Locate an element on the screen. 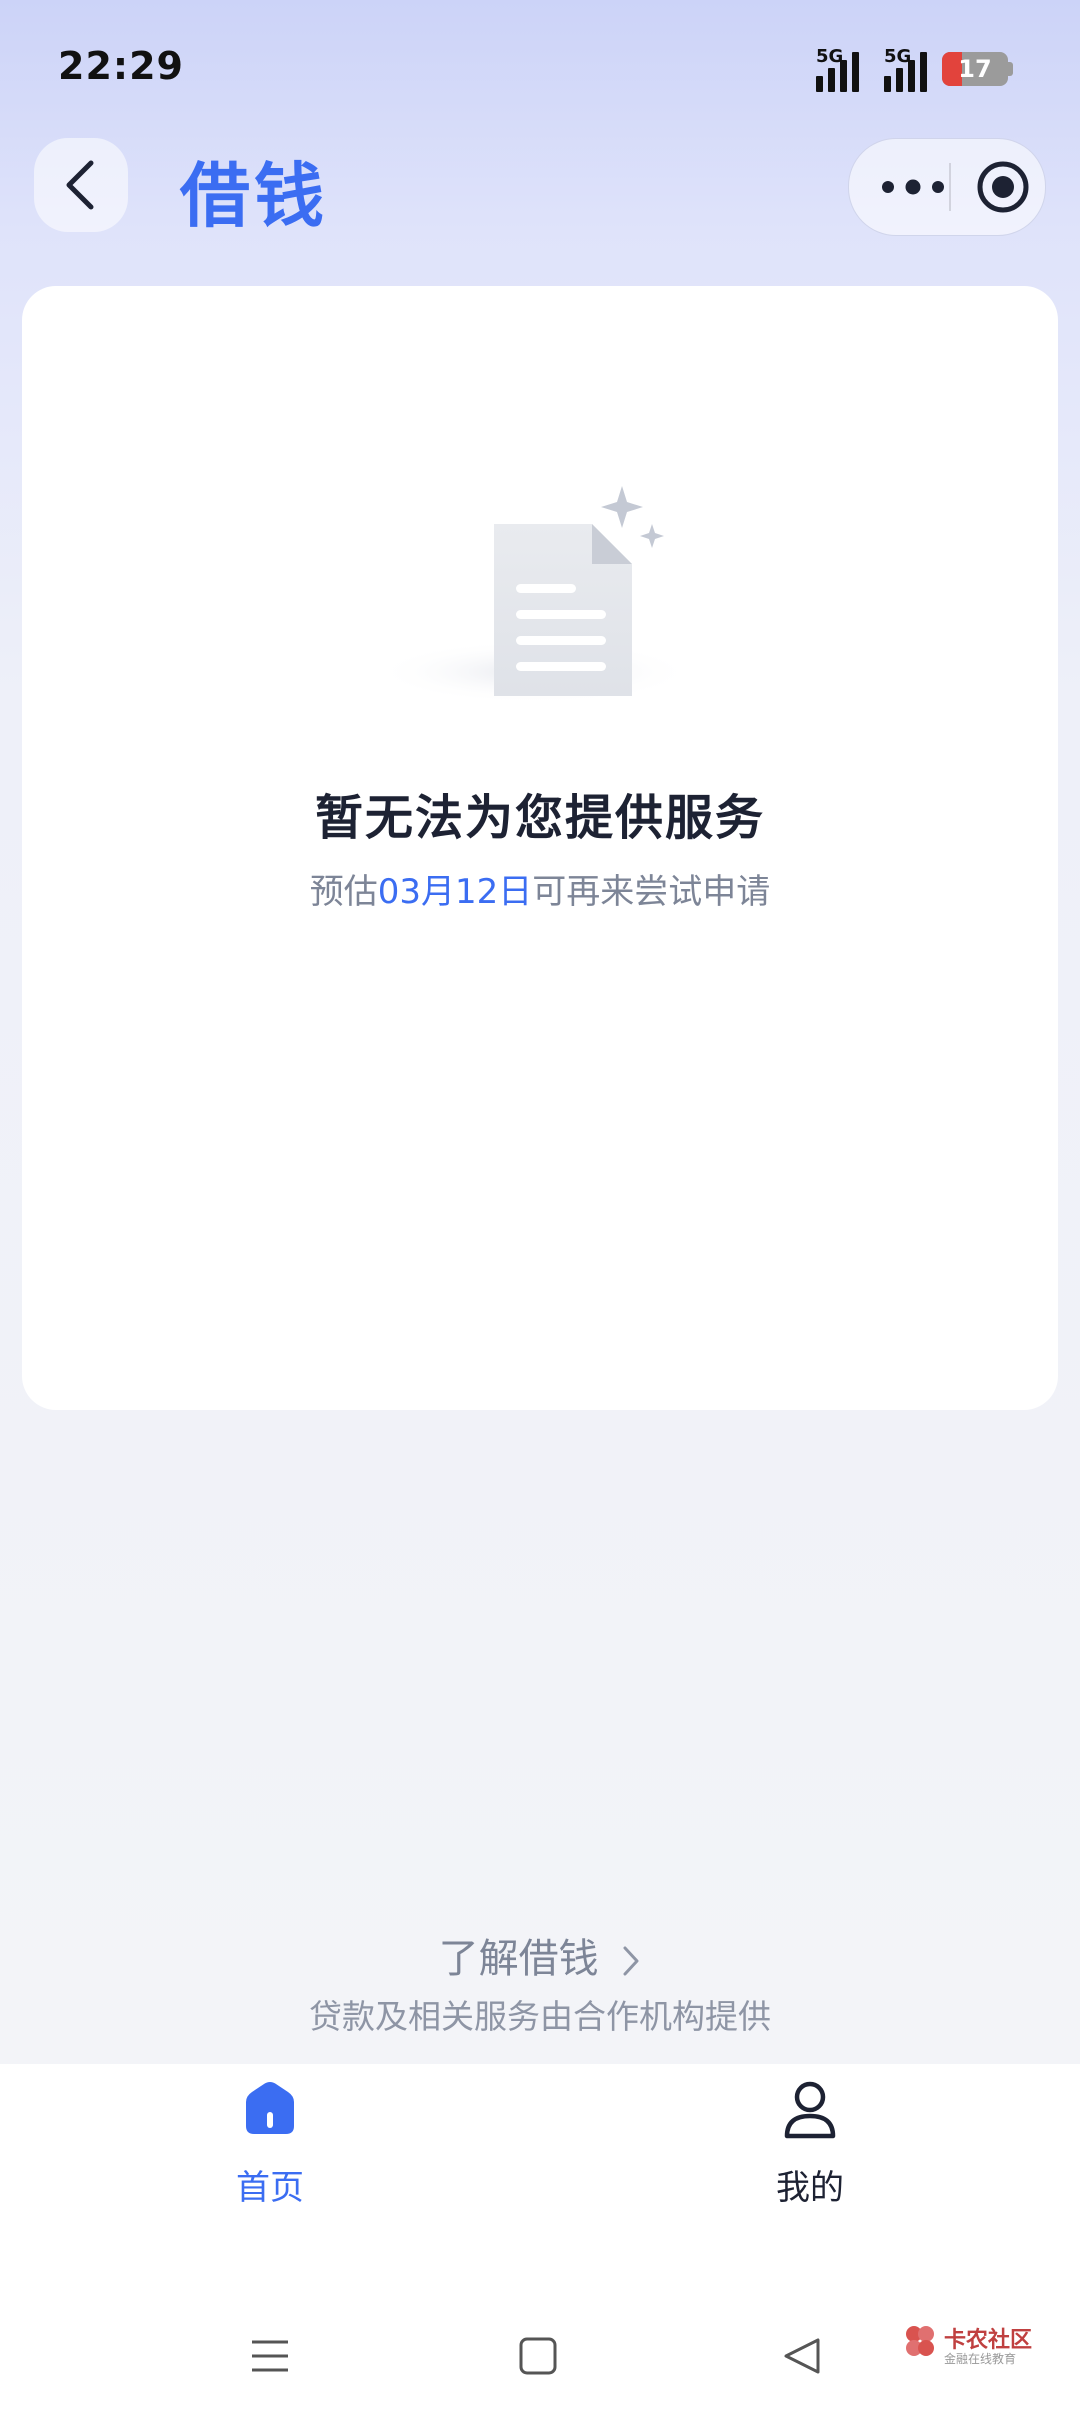 The height and width of the screenshot is (2412, 1080). status-bar: 22:29 5G 5G 17 is located at coordinates (540, 65).